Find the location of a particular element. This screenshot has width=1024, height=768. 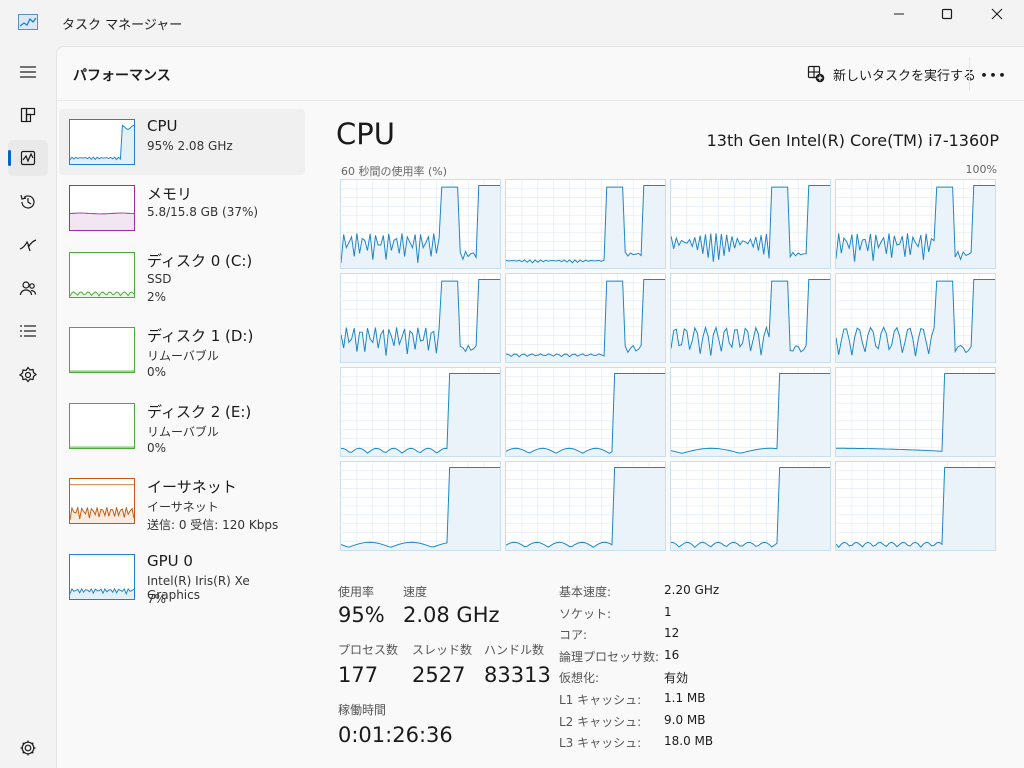

device-item: GPU 0 Intel(R) Iris(R) Xe Graphics 7% is located at coordinates (182, 577).